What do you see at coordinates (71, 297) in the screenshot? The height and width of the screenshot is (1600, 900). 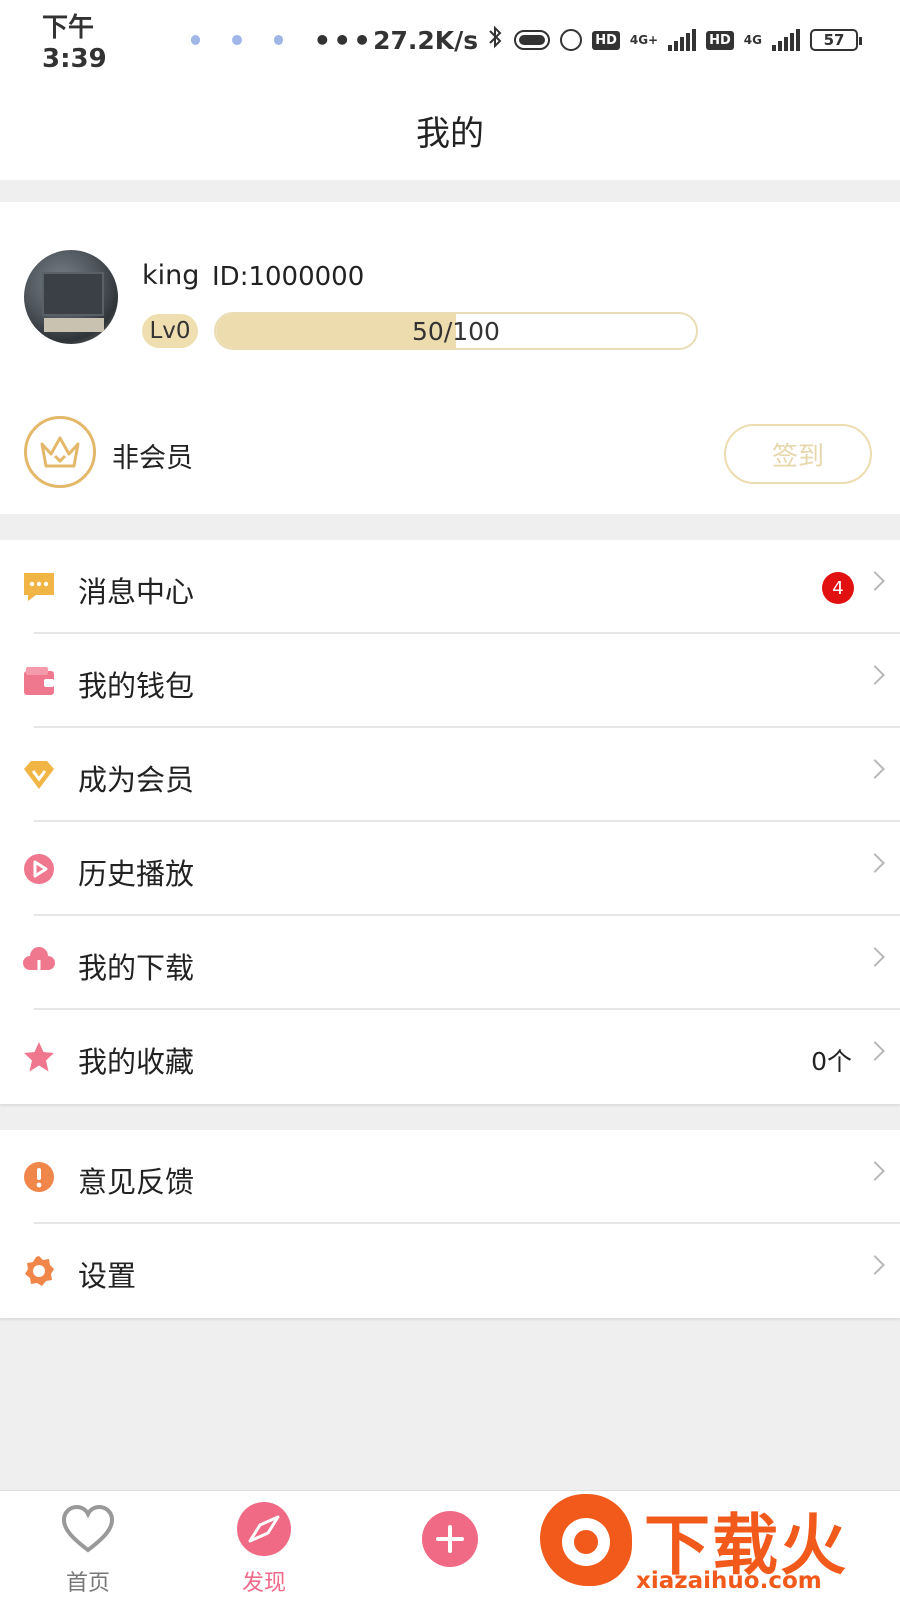 I see `avatar` at bounding box center [71, 297].